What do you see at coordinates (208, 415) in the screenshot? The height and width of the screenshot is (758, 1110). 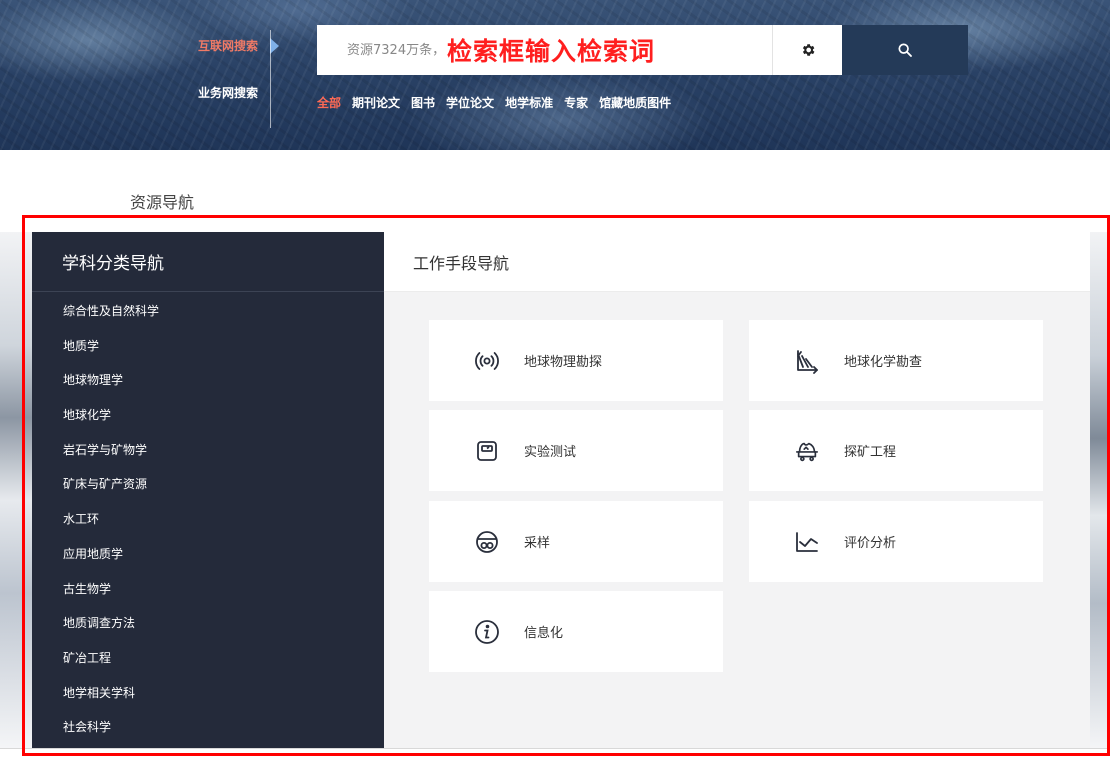 I see `subject-item-geochemistry: 地球化学` at bounding box center [208, 415].